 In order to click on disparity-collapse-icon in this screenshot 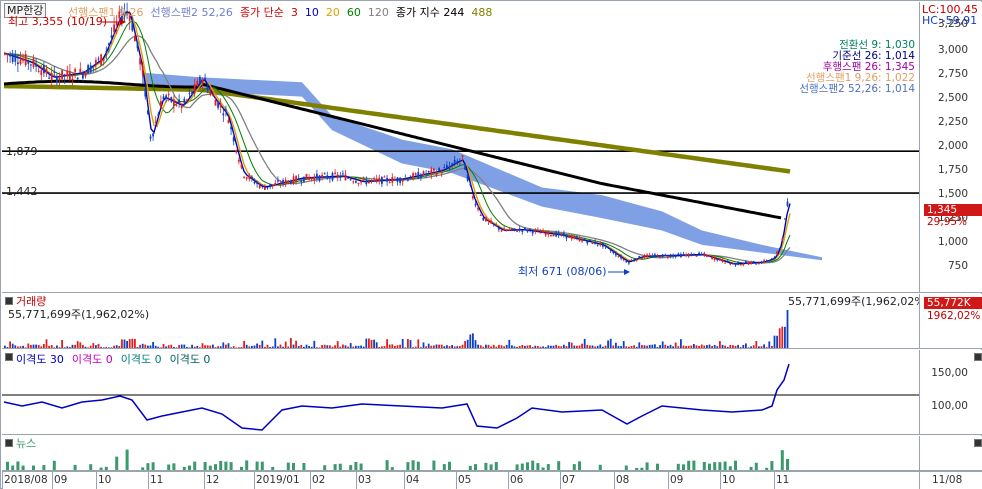, I will do `click(9, 357)`.